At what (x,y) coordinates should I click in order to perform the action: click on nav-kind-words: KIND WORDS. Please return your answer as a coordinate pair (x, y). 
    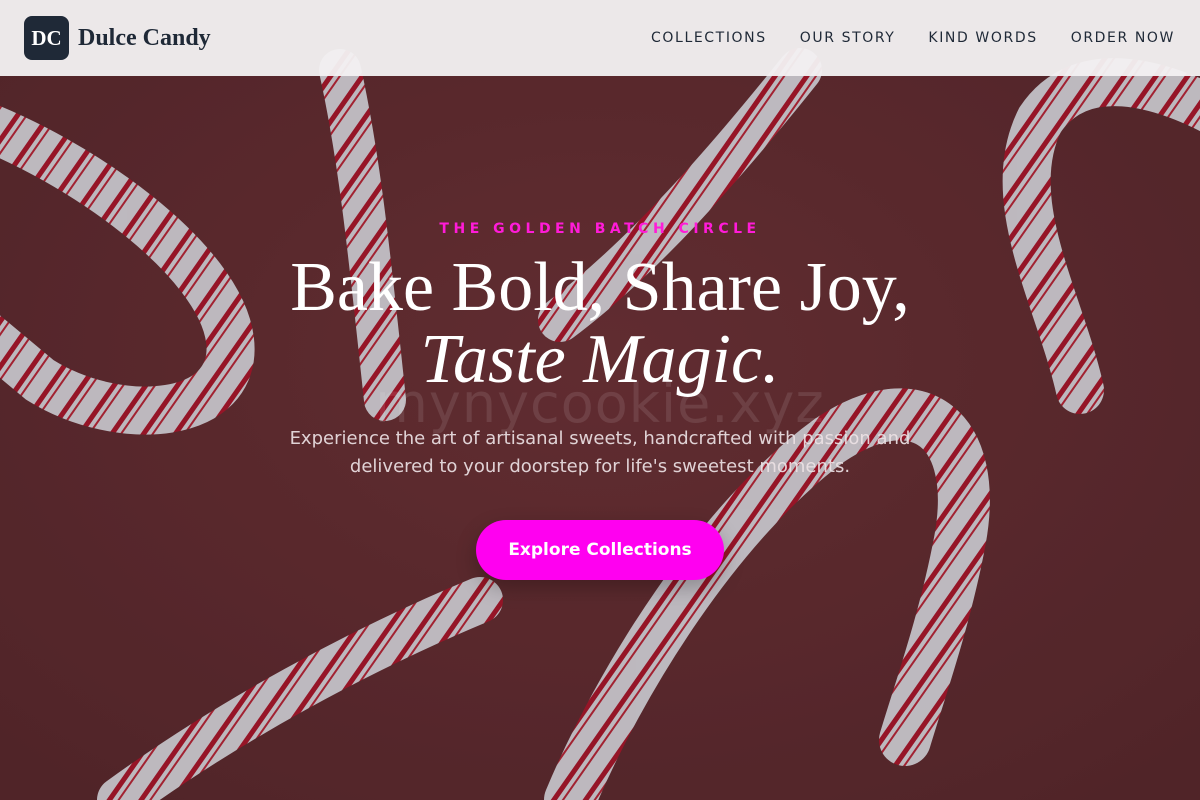
    Looking at the image, I should click on (982, 38).